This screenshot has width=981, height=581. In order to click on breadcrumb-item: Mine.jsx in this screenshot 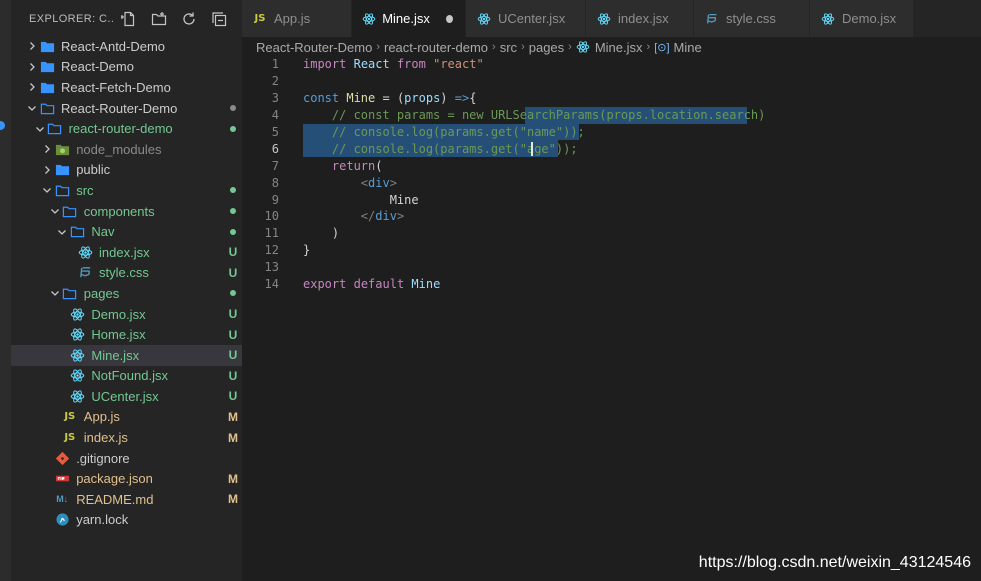, I will do `click(619, 47)`.